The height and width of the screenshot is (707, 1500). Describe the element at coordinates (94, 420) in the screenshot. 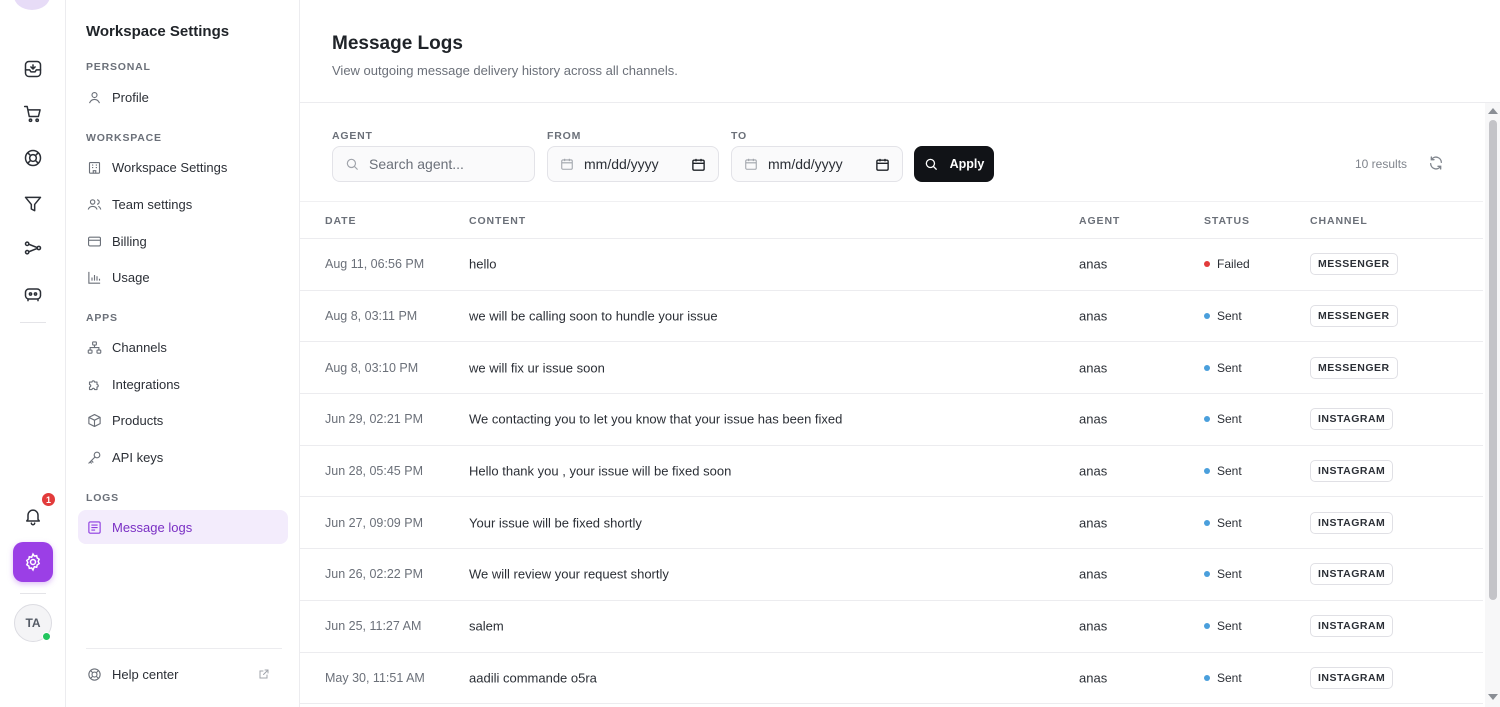

I see `box-icon` at that location.